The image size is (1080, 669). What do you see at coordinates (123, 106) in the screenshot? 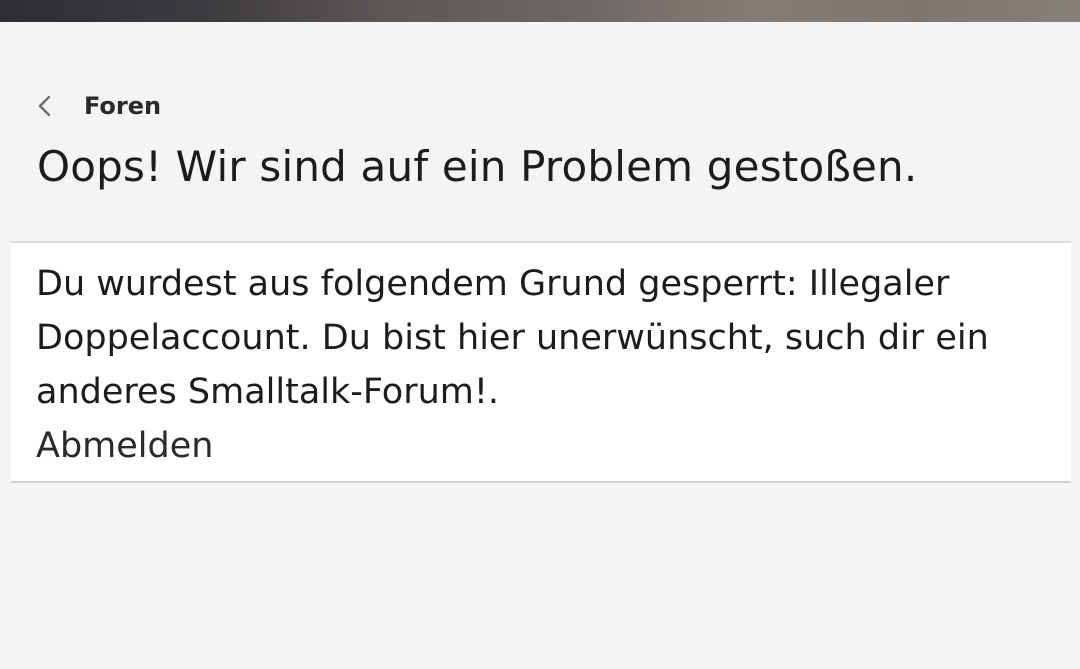
I see `back-link-label: Foren` at bounding box center [123, 106].